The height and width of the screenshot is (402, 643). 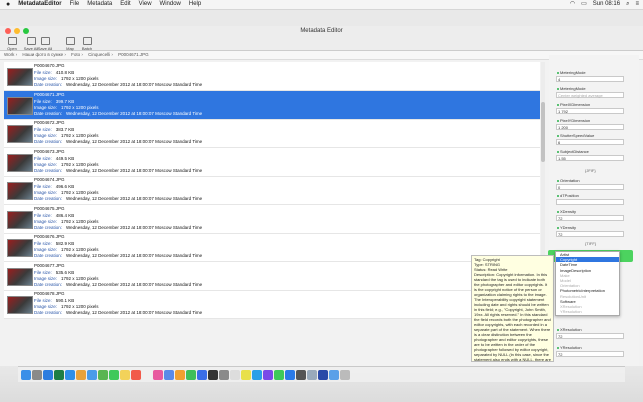 What do you see at coordinates (49, 179) in the screenshot?
I see `file-name: P0004674.JPG` at bounding box center [49, 179].